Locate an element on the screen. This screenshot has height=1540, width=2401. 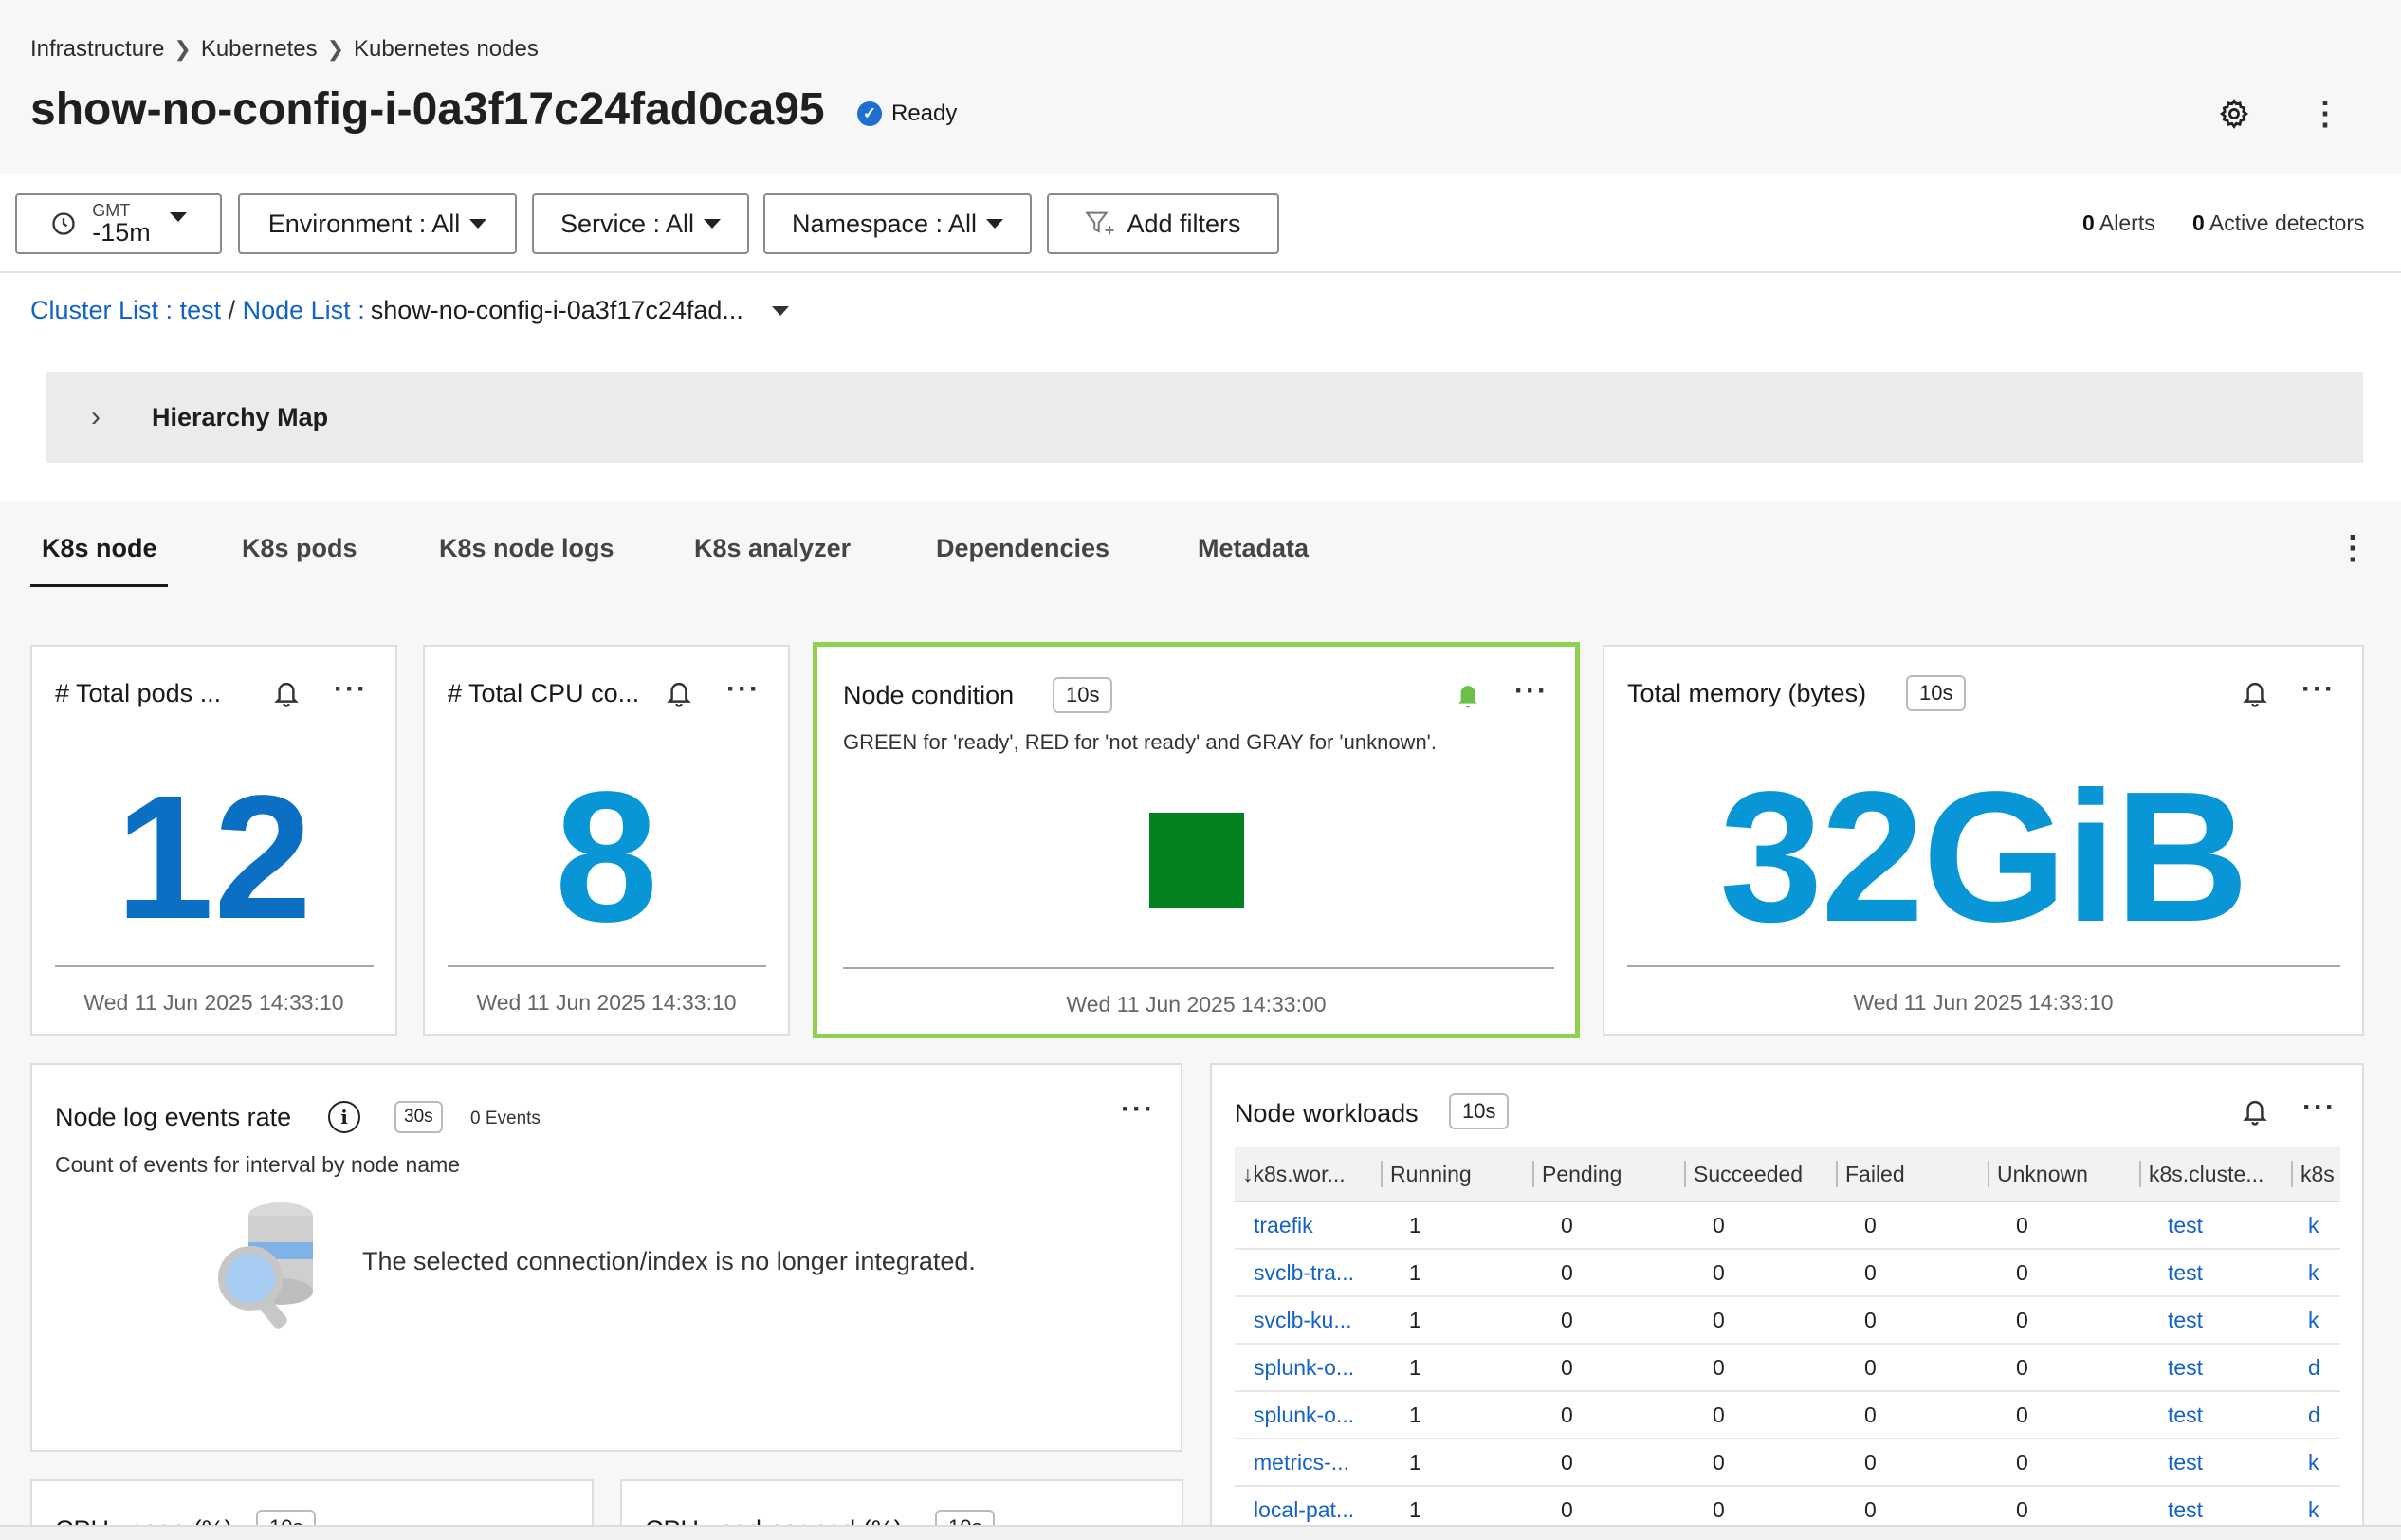
table-row: svclb-tra... 1 0 0 0 0 test k is located at coordinates (1788, 1273).